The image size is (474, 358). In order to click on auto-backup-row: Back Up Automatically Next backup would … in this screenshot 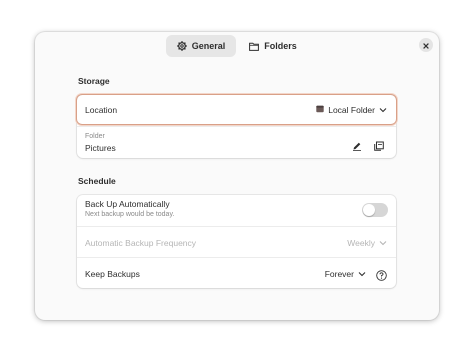, I will do `click(236, 210)`.